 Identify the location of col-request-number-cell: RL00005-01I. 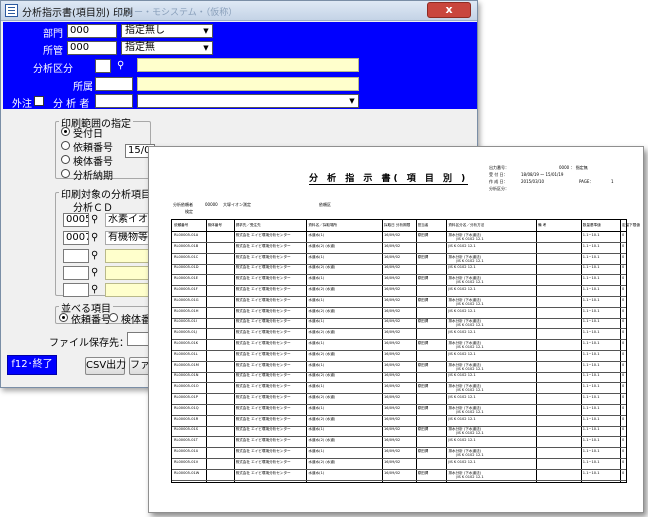
(185, 321).